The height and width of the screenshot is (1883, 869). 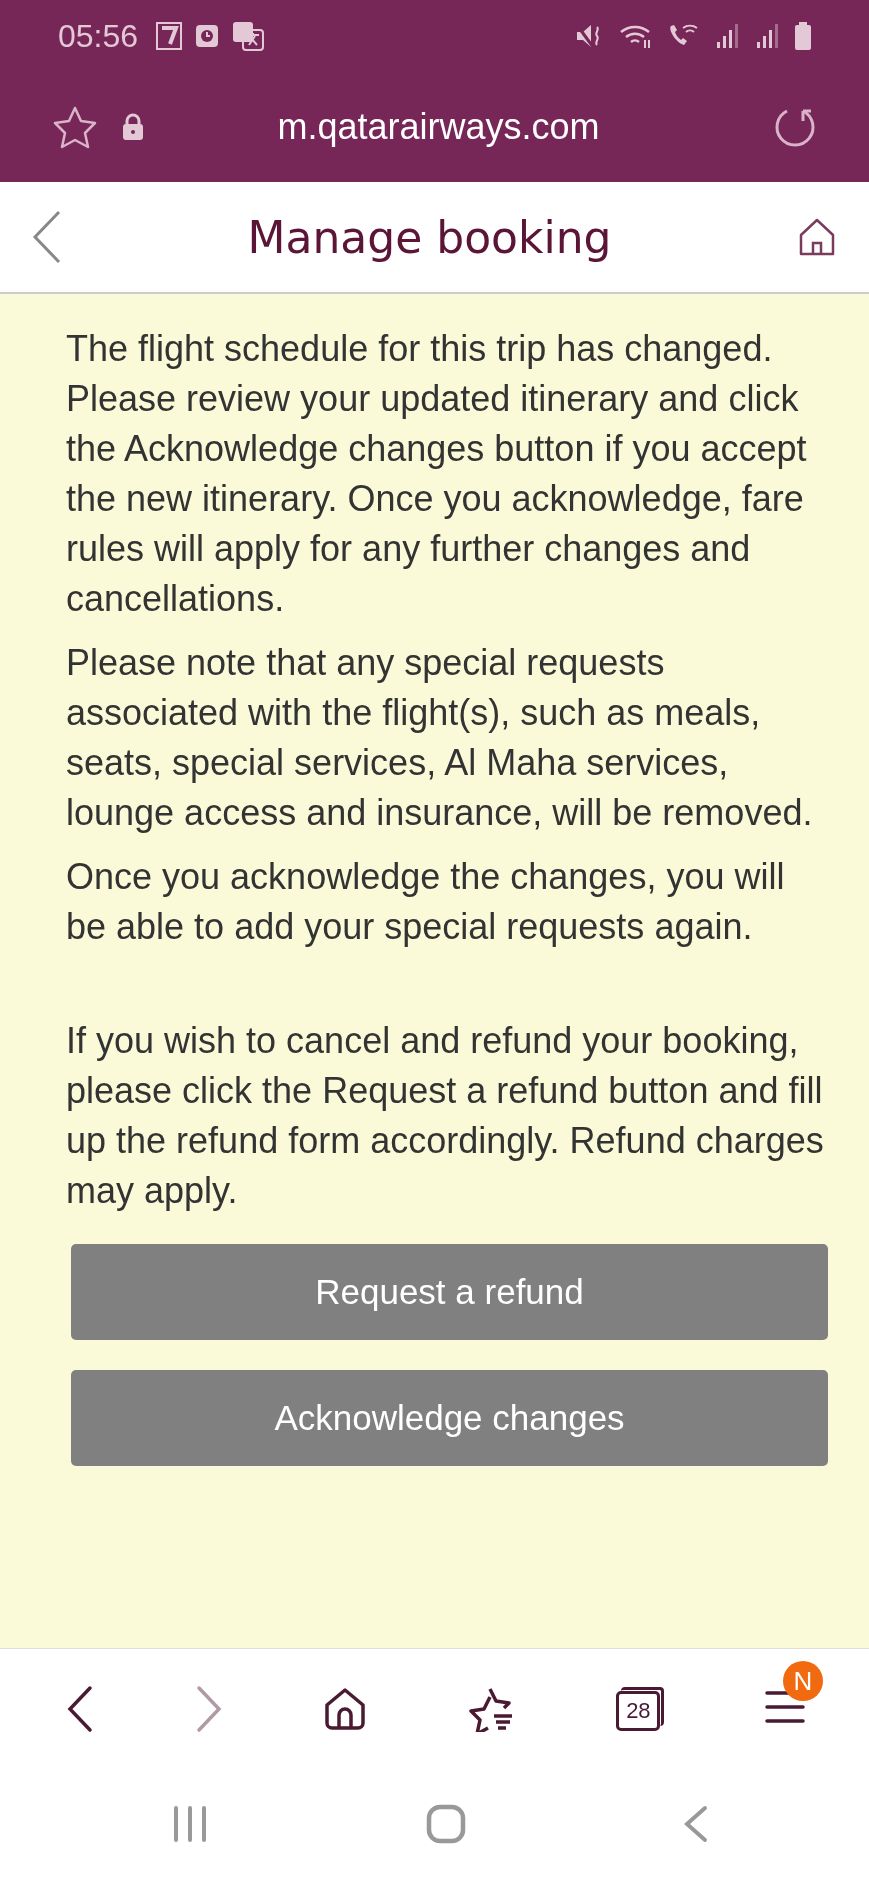 I want to click on acknowledge-button: Acknowledge changes, so click(x=449, y=1418).